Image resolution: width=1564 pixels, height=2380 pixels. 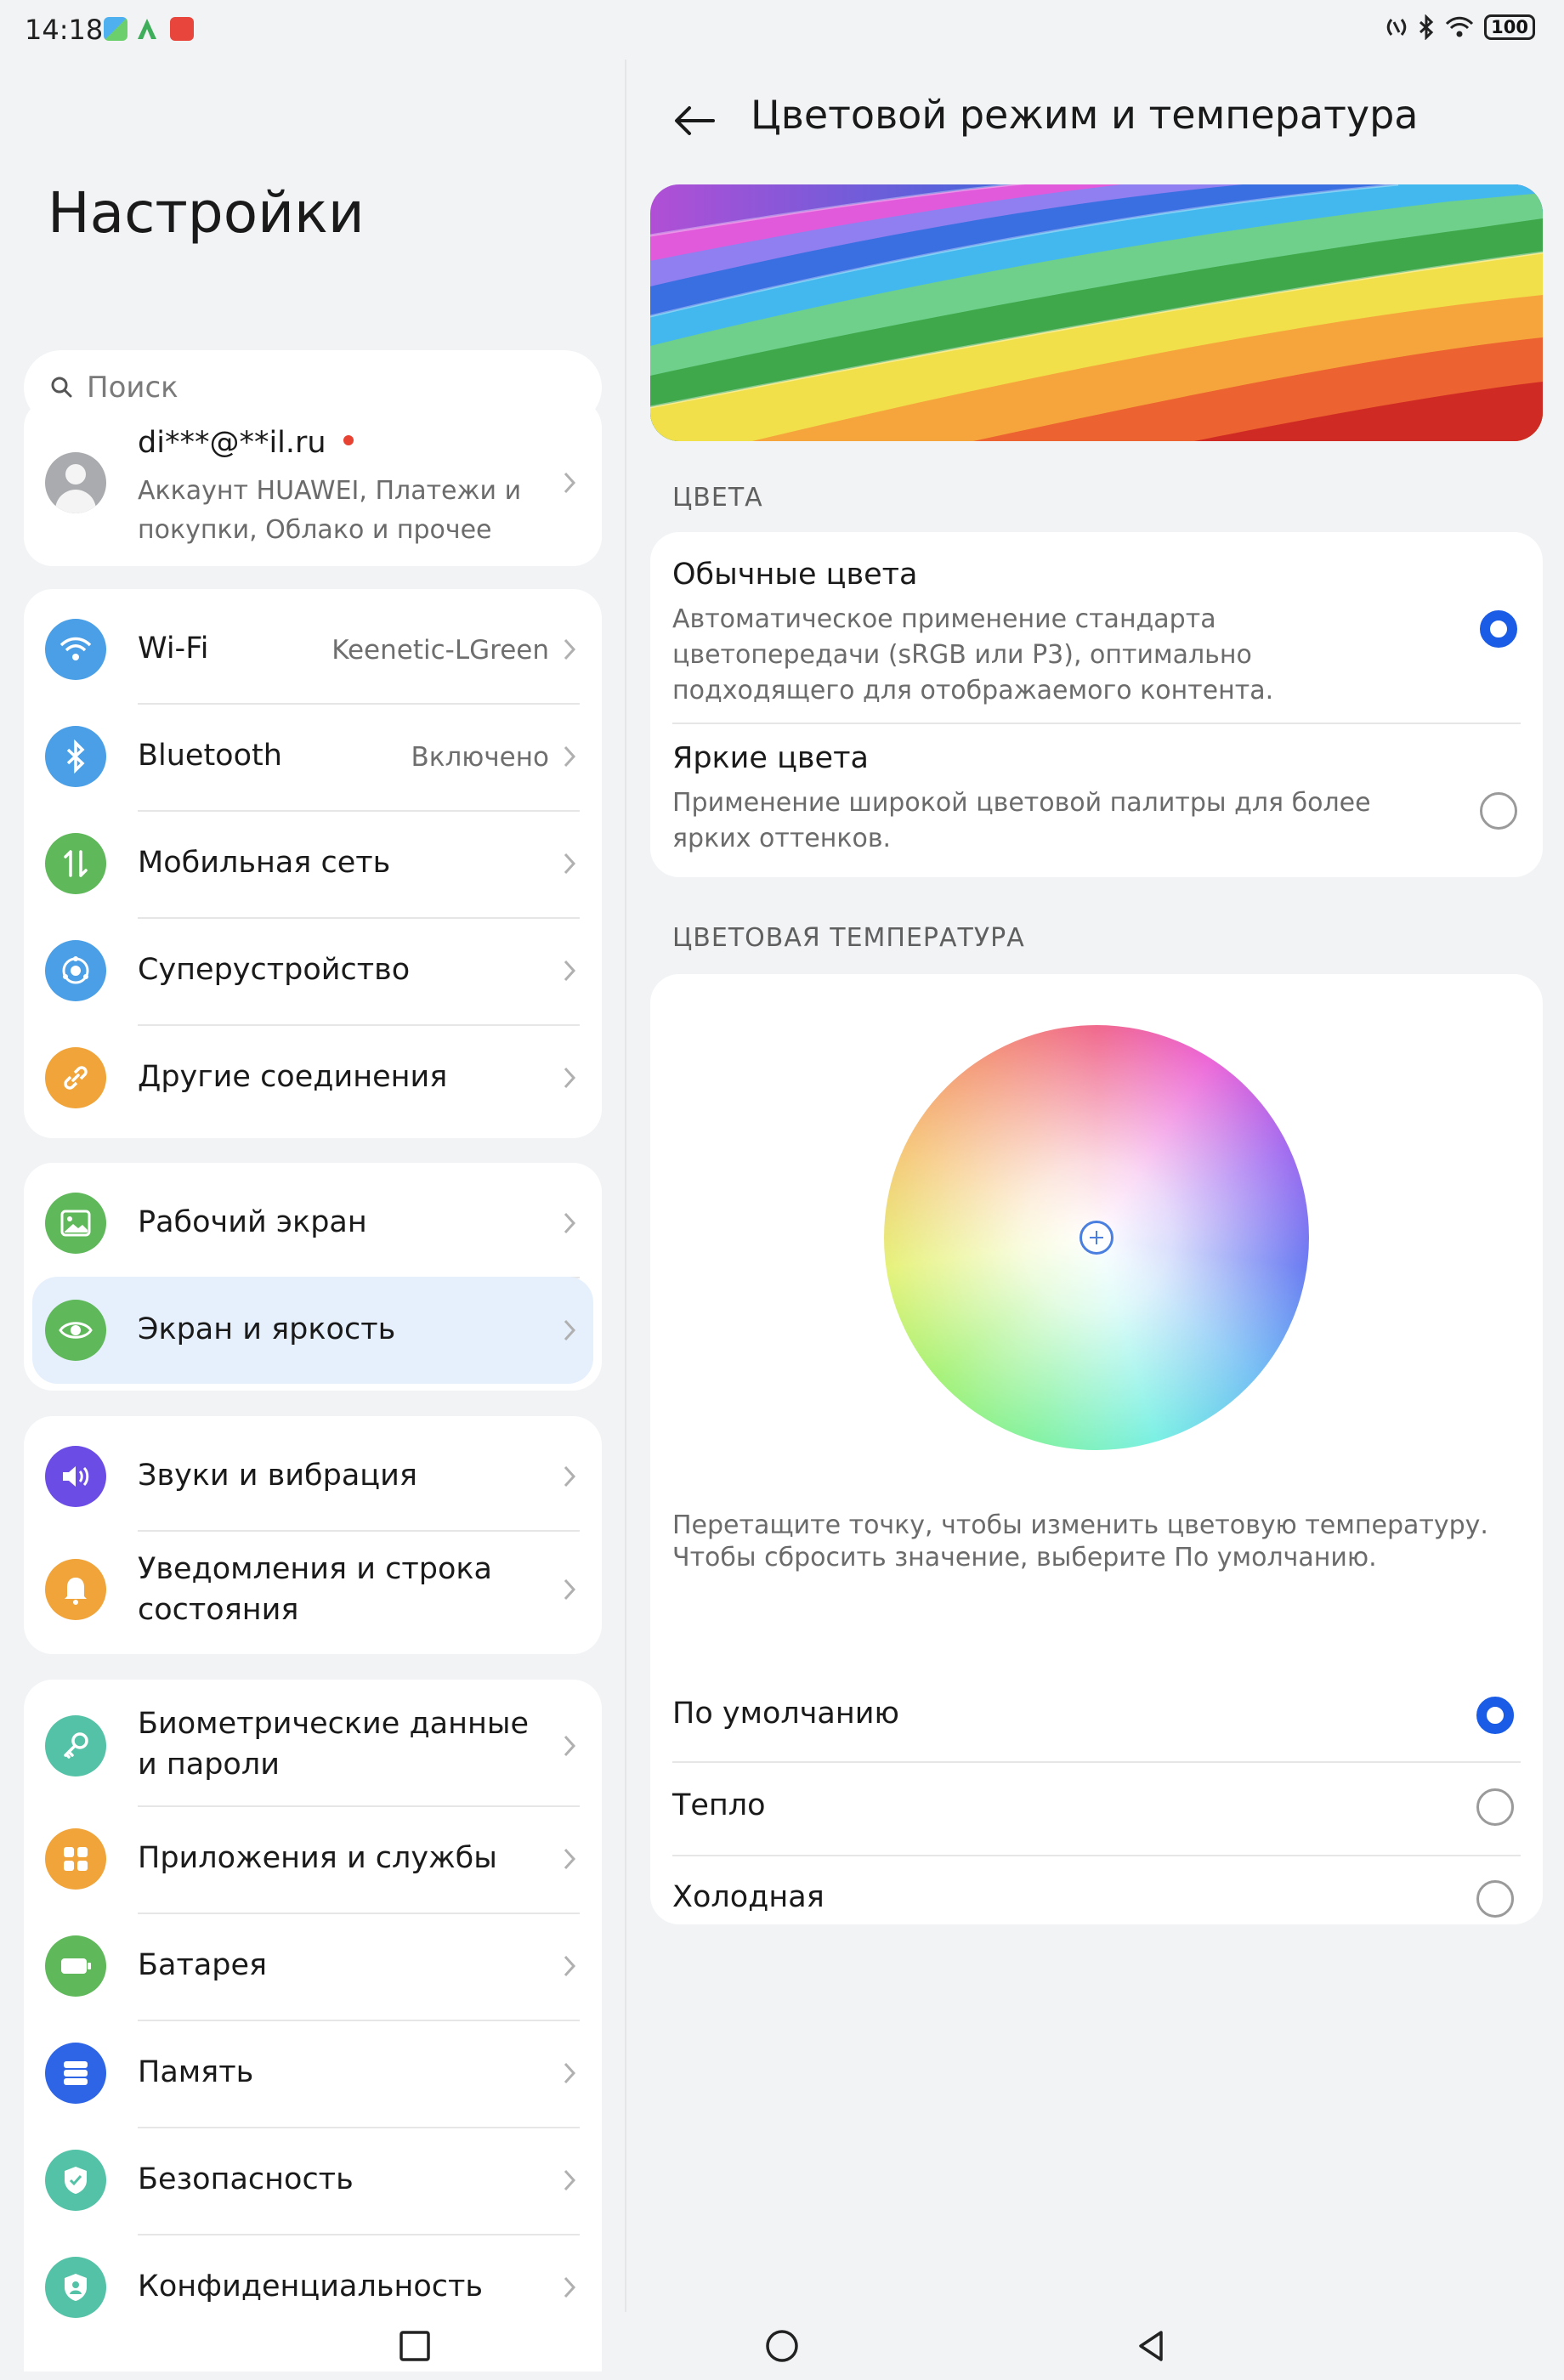 I want to click on wifi-icon, so click(x=75, y=649).